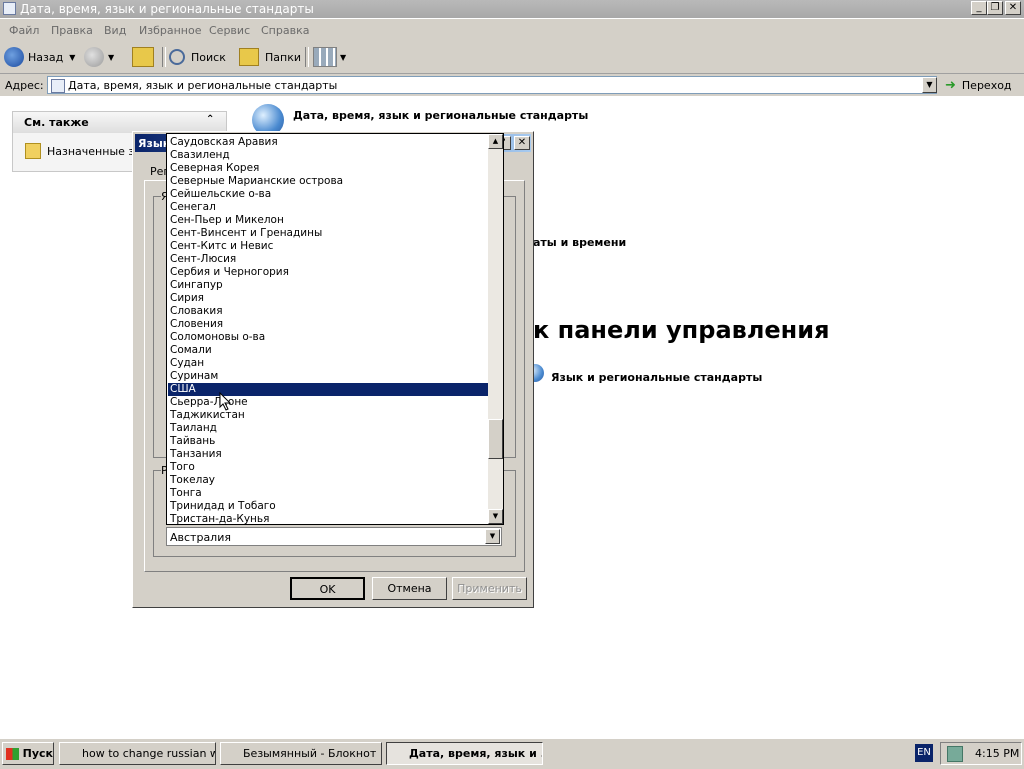 This screenshot has width=1024, height=769. Describe the element at coordinates (327, 588) in the screenshot. I see `ok-button: OK` at that location.